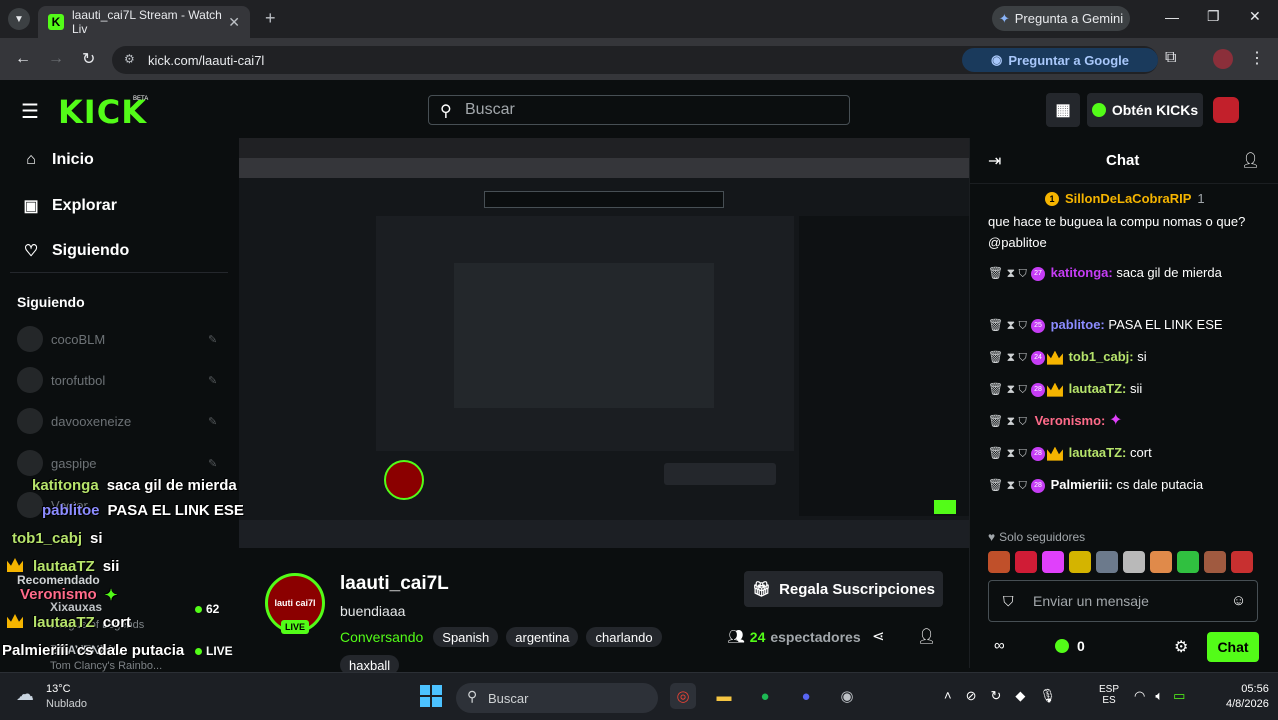 The height and width of the screenshot is (720, 1278). I want to click on browser-menu-icon: ⋮, so click(1257, 58).